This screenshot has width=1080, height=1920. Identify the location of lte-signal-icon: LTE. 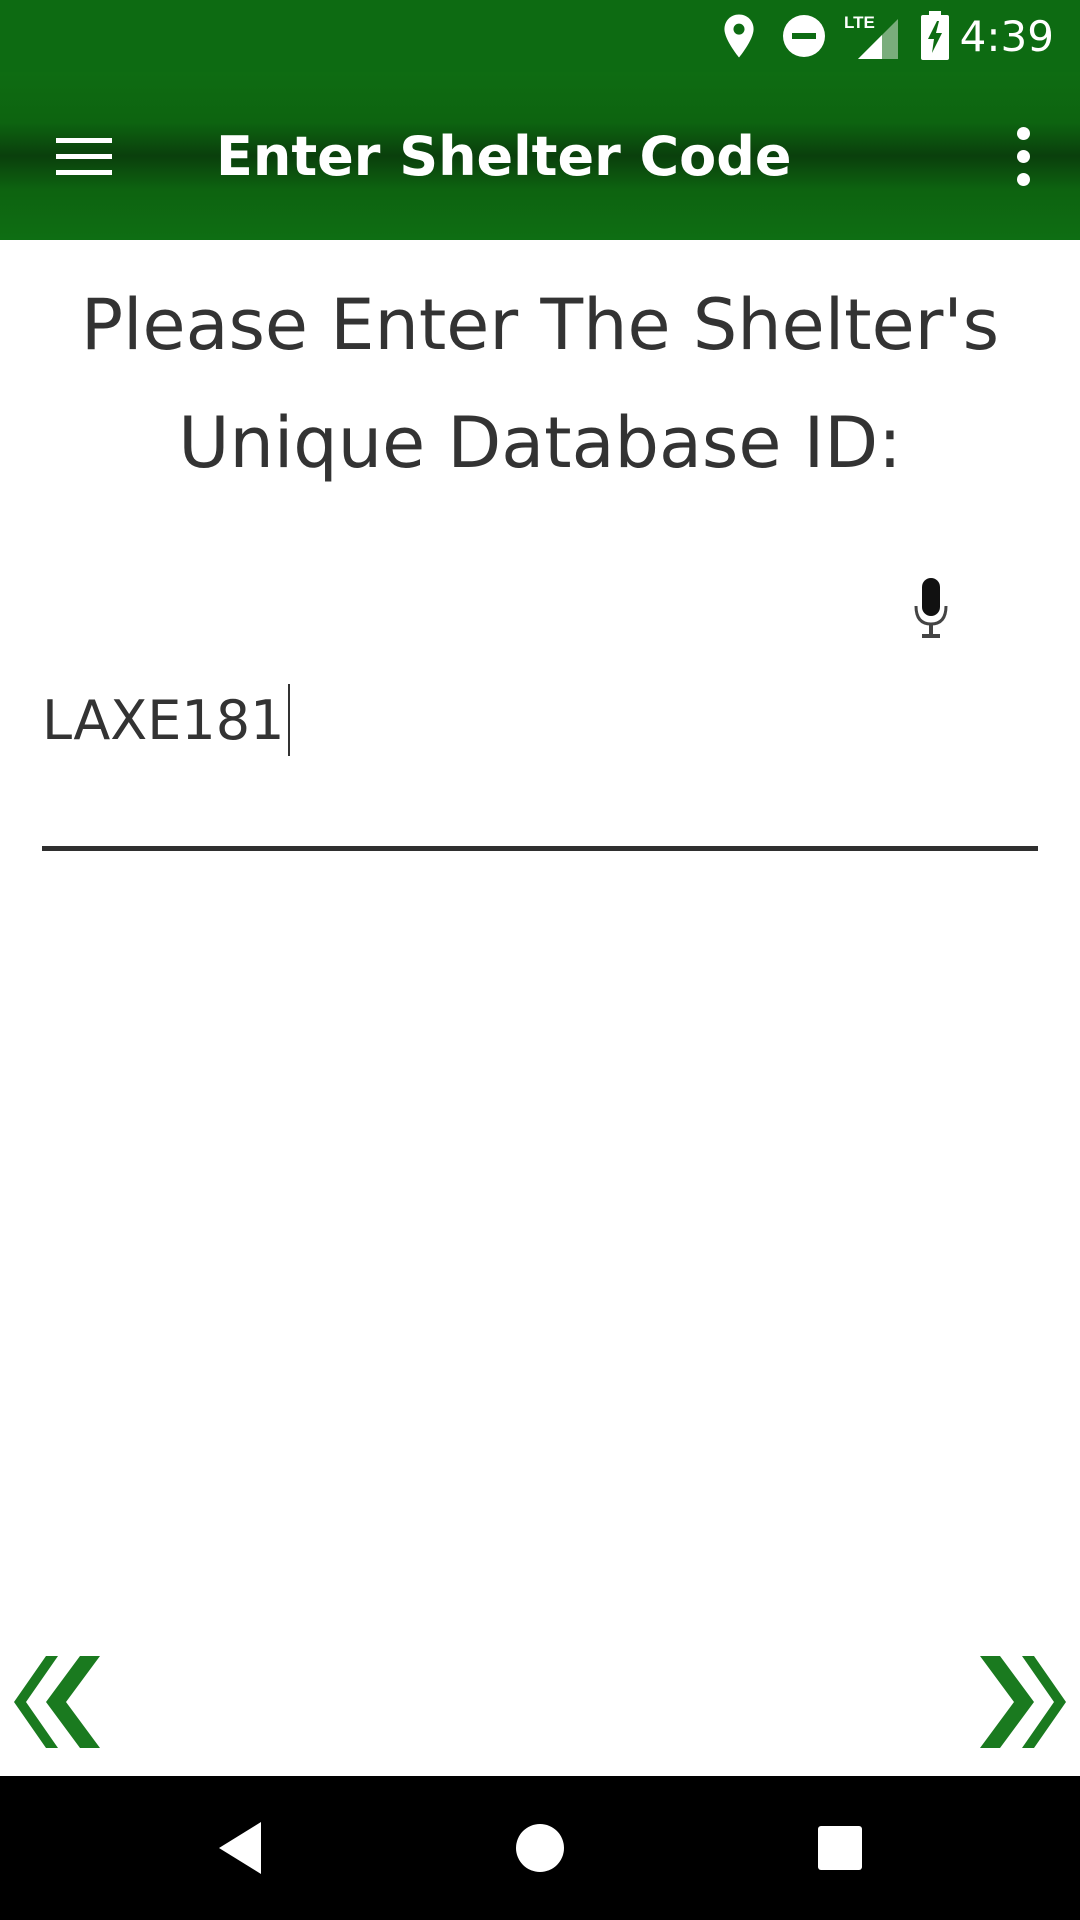
(872, 36).